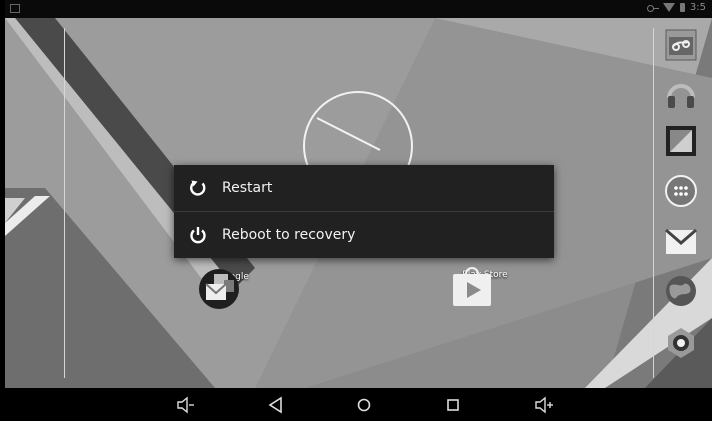  What do you see at coordinates (15, 8) in the screenshot?
I see `notification-icon` at bounding box center [15, 8].